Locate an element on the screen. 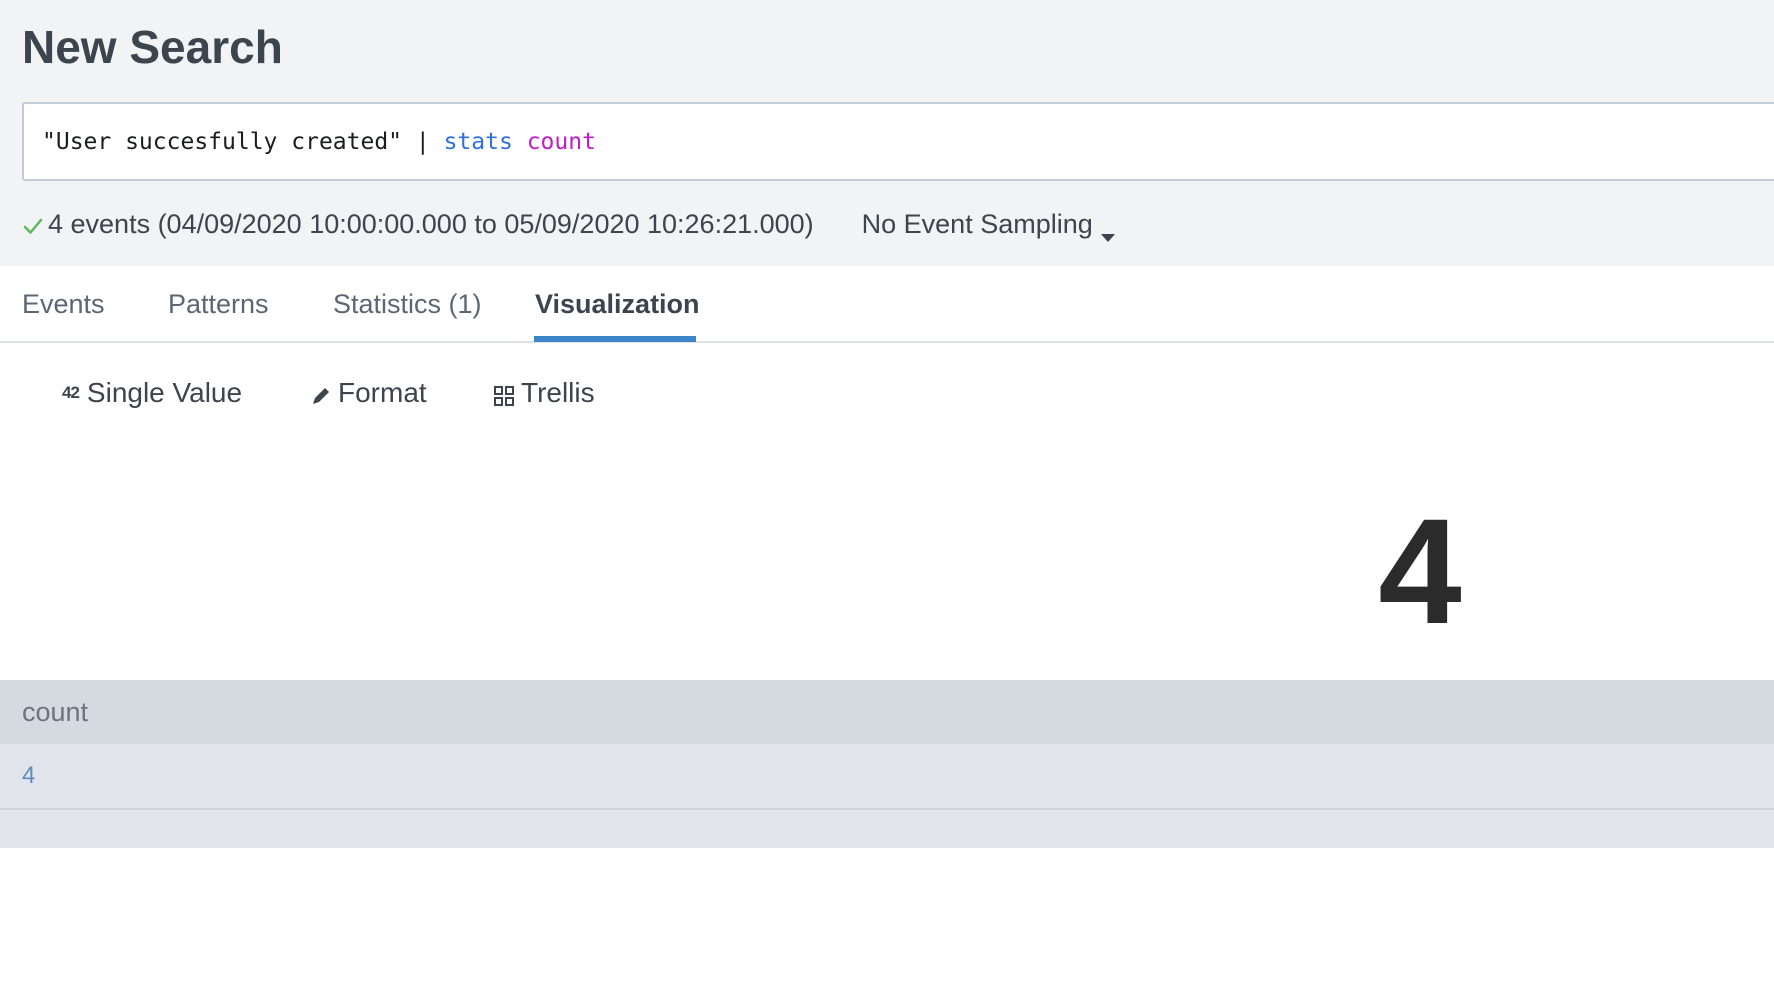 The image size is (1774, 992). single-value-button: 42 Single Value is located at coordinates (152, 393).